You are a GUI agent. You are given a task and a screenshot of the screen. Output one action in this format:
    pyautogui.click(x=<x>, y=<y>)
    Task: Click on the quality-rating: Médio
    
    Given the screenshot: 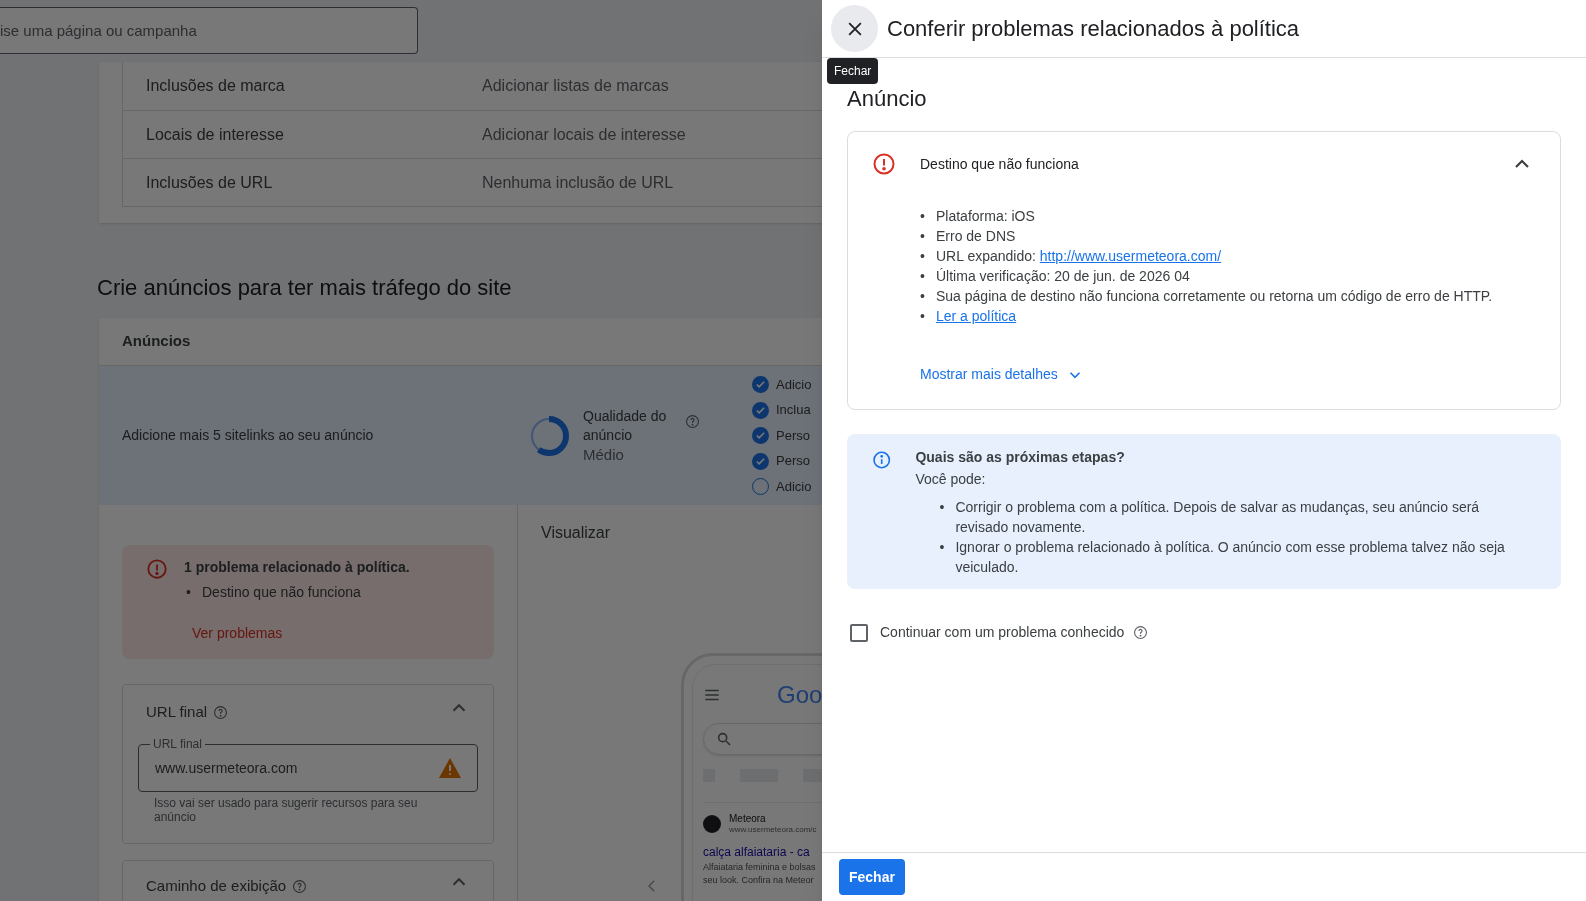 What is the action you would take?
    pyautogui.click(x=604, y=454)
    